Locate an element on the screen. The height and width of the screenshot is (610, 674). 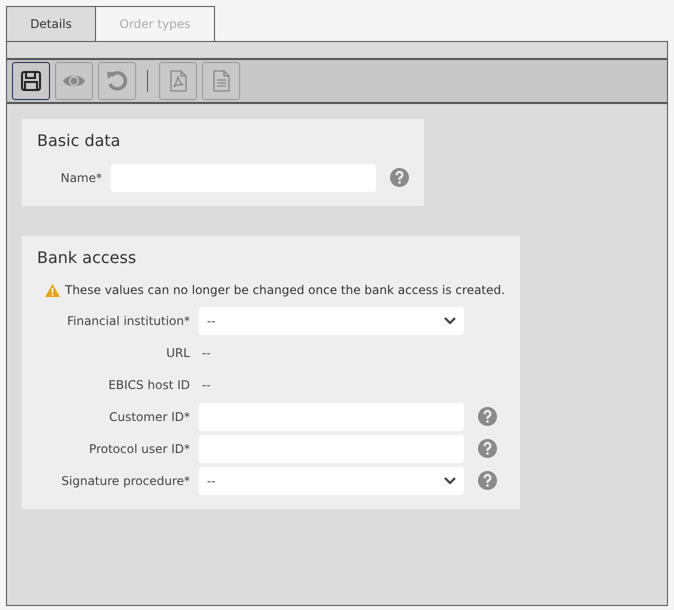
section-title: Bank access is located at coordinates (87, 257).